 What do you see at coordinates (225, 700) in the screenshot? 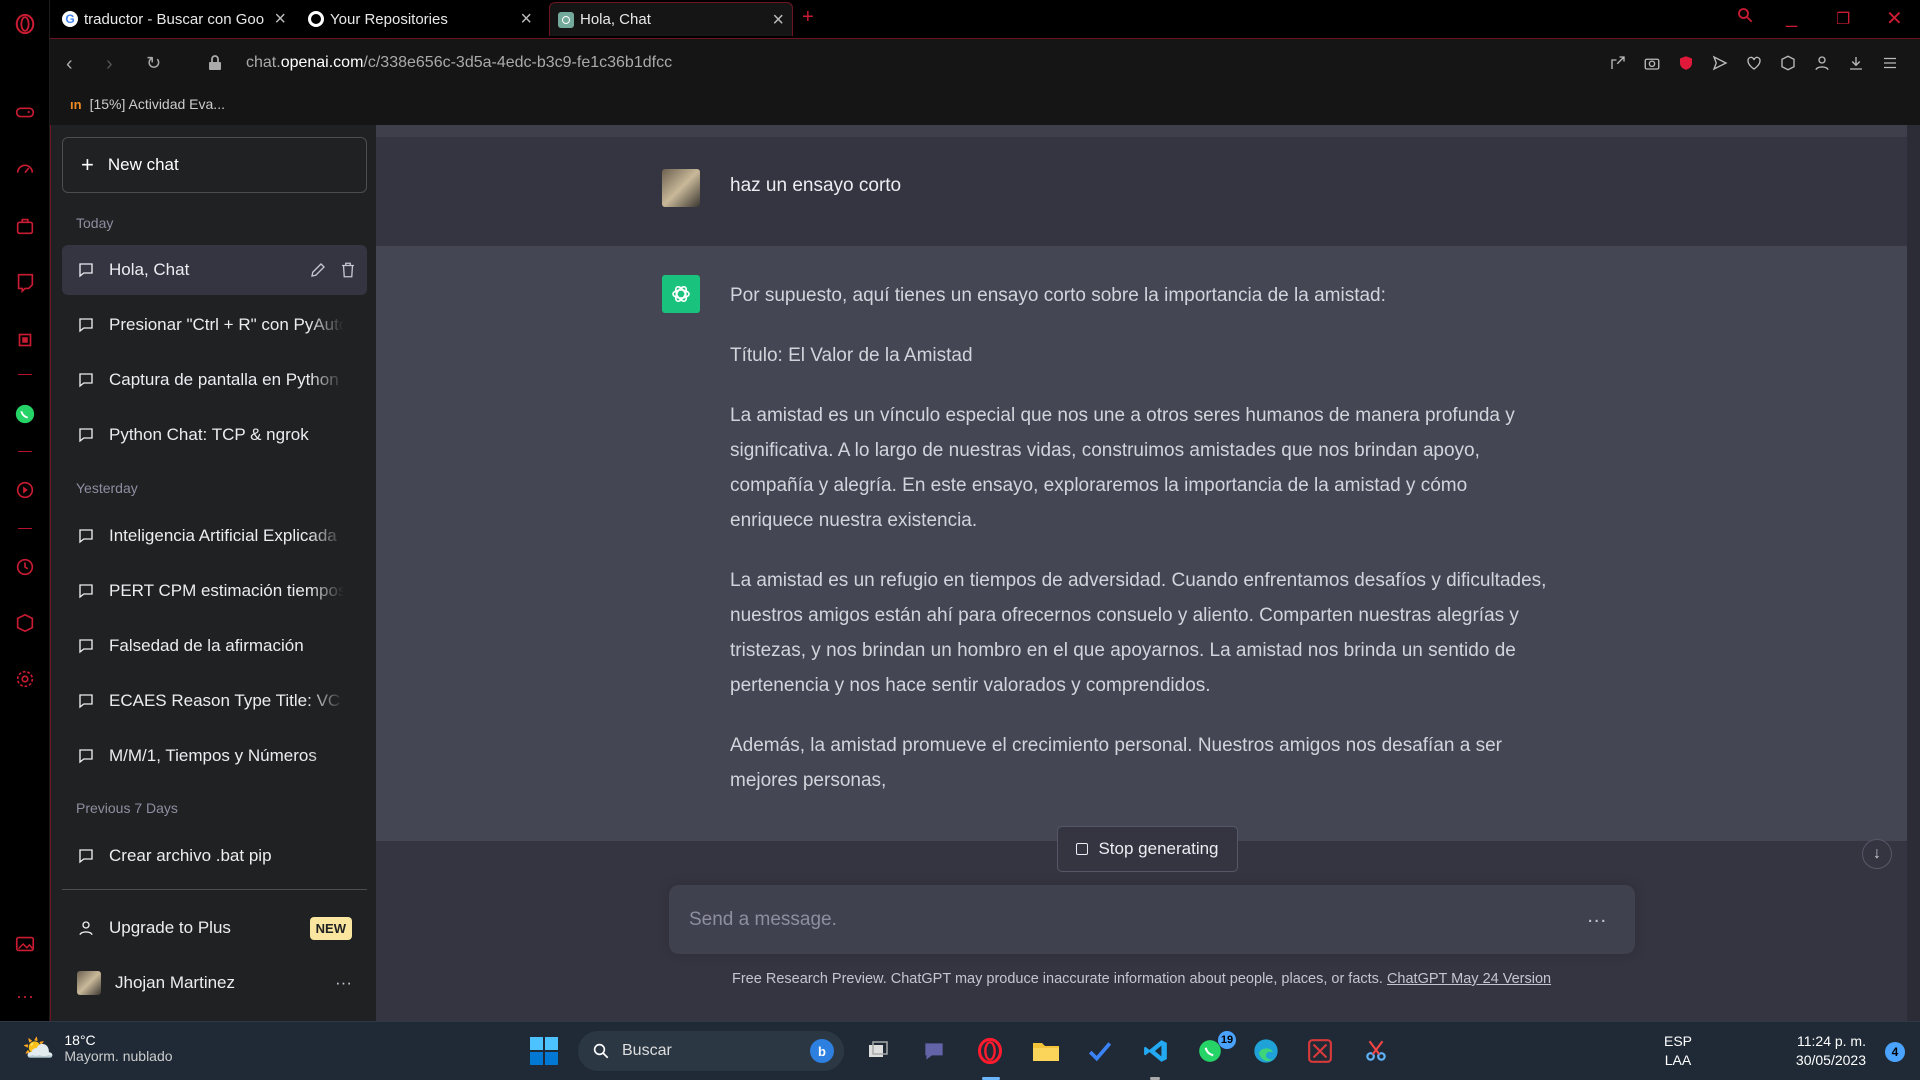
I see `chat-item-label: ECAES Reason Type Title: VC` at bounding box center [225, 700].